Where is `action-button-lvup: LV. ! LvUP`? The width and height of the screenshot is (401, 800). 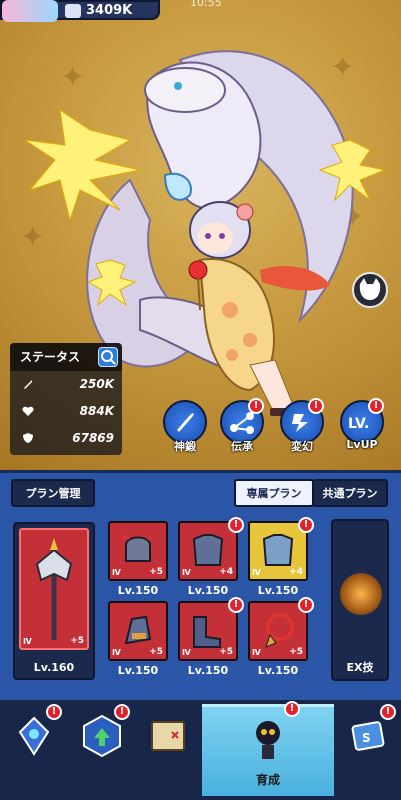
action-button-lvup: LV. ! LvUP is located at coordinates (362, 429).